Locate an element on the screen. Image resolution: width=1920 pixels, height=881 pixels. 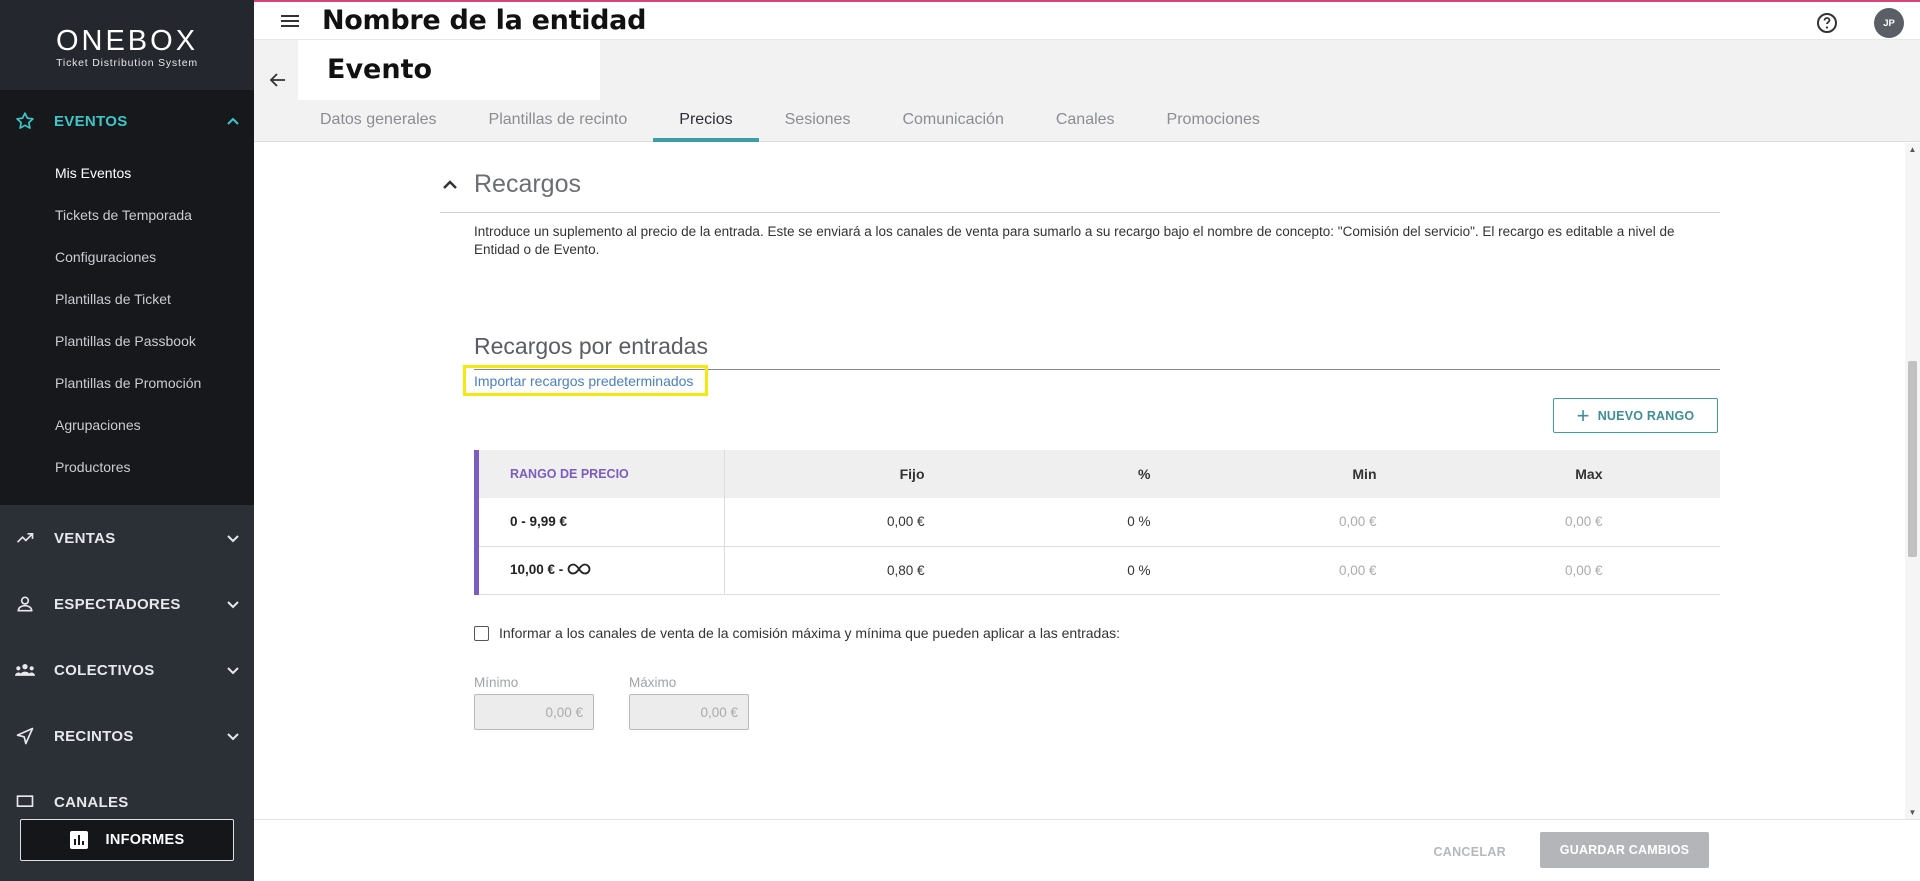
entity-name: Nombre de la entidad is located at coordinates (484, 20).